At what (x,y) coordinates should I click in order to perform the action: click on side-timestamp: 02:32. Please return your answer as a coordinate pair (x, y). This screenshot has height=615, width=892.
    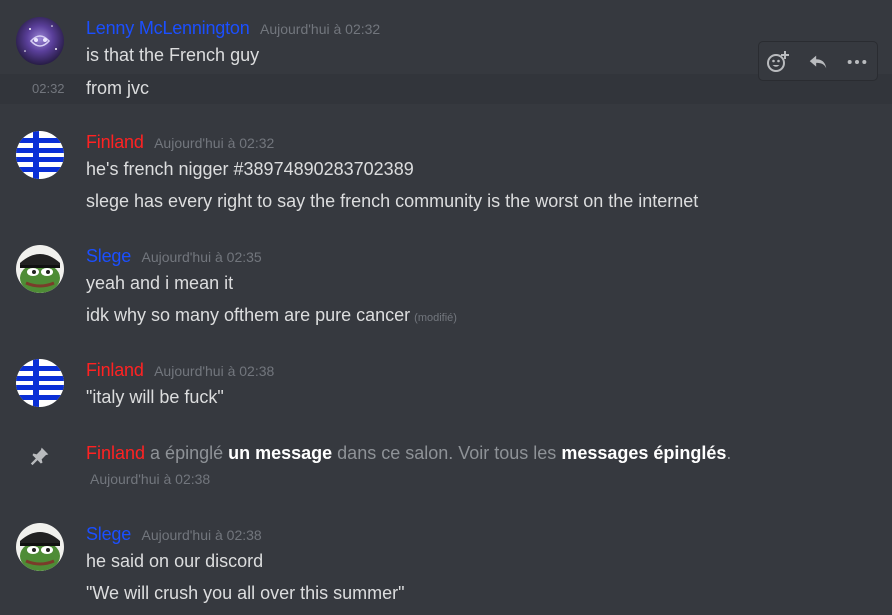
    Looking at the image, I should click on (48, 88).